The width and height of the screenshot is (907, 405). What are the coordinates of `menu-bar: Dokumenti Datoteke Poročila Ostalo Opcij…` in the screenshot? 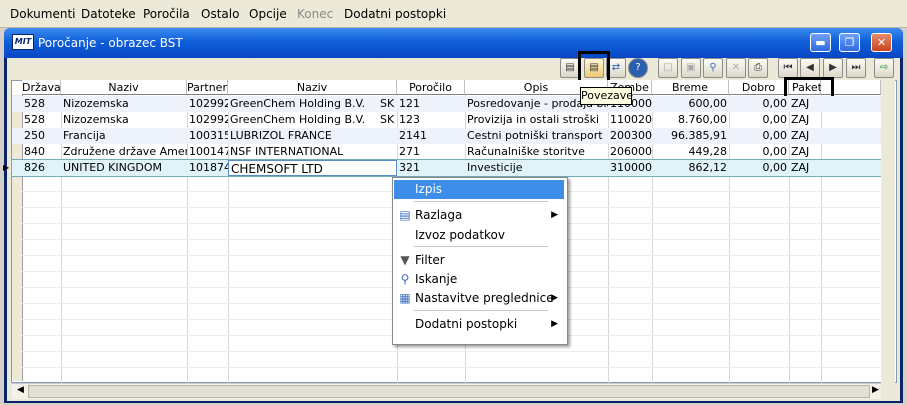 It's located at (453, 14).